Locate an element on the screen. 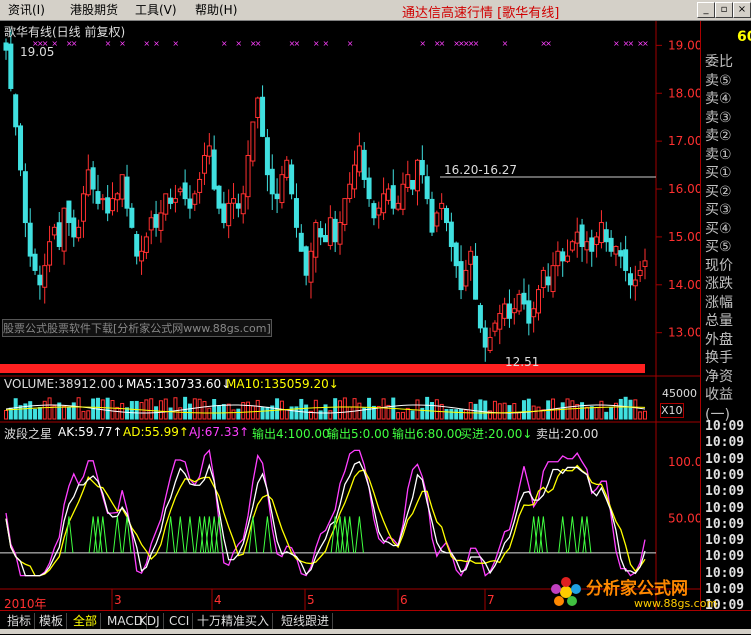 The width and height of the screenshot is (751, 635). menu-info: 资讯(I) is located at coordinates (26, 10).